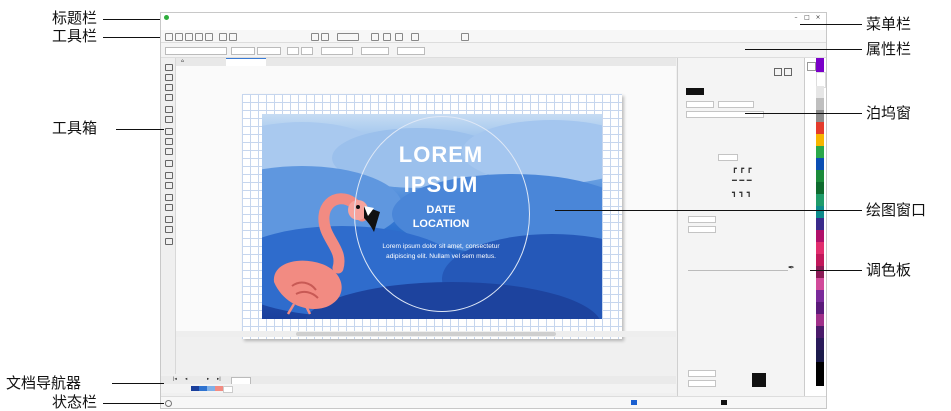 The width and height of the screenshot is (951, 411). What do you see at coordinates (695, 91) in the screenshot?
I see `outline-color-swatch` at bounding box center [695, 91].